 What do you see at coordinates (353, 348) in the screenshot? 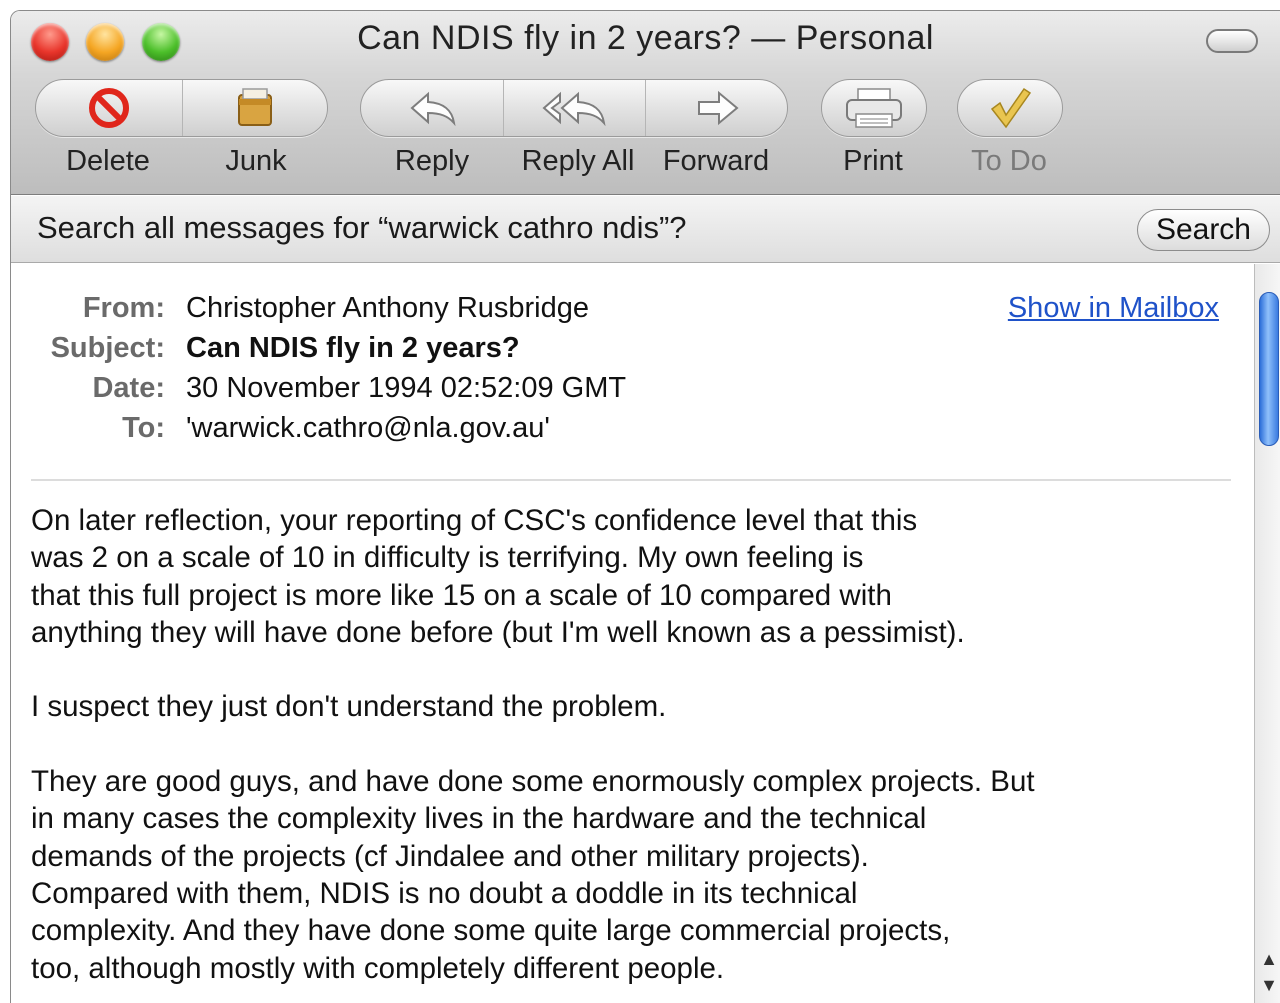
I see `subject-value: Can NDIS fly in 2 years?` at bounding box center [353, 348].